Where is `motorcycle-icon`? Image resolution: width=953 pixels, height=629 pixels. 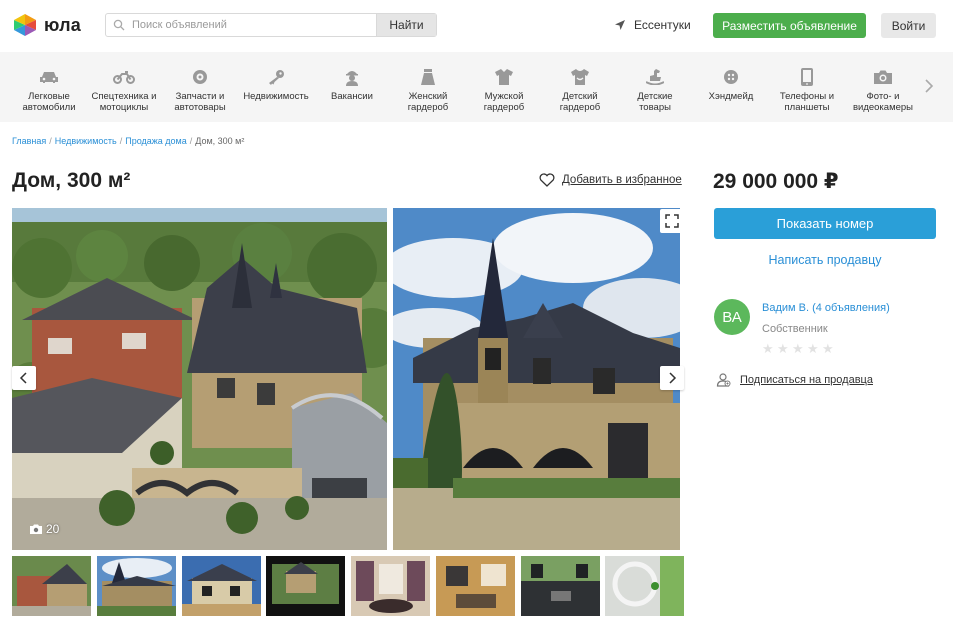
motorcycle-icon is located at coordinates (124, 77).